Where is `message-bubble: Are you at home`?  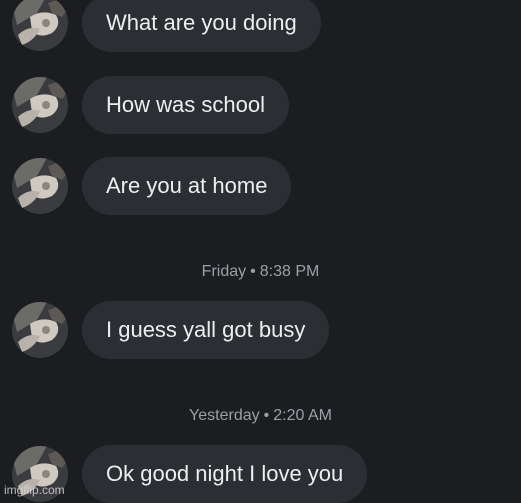
message-bubble: Are you at home is located at coordinates (187, 186).